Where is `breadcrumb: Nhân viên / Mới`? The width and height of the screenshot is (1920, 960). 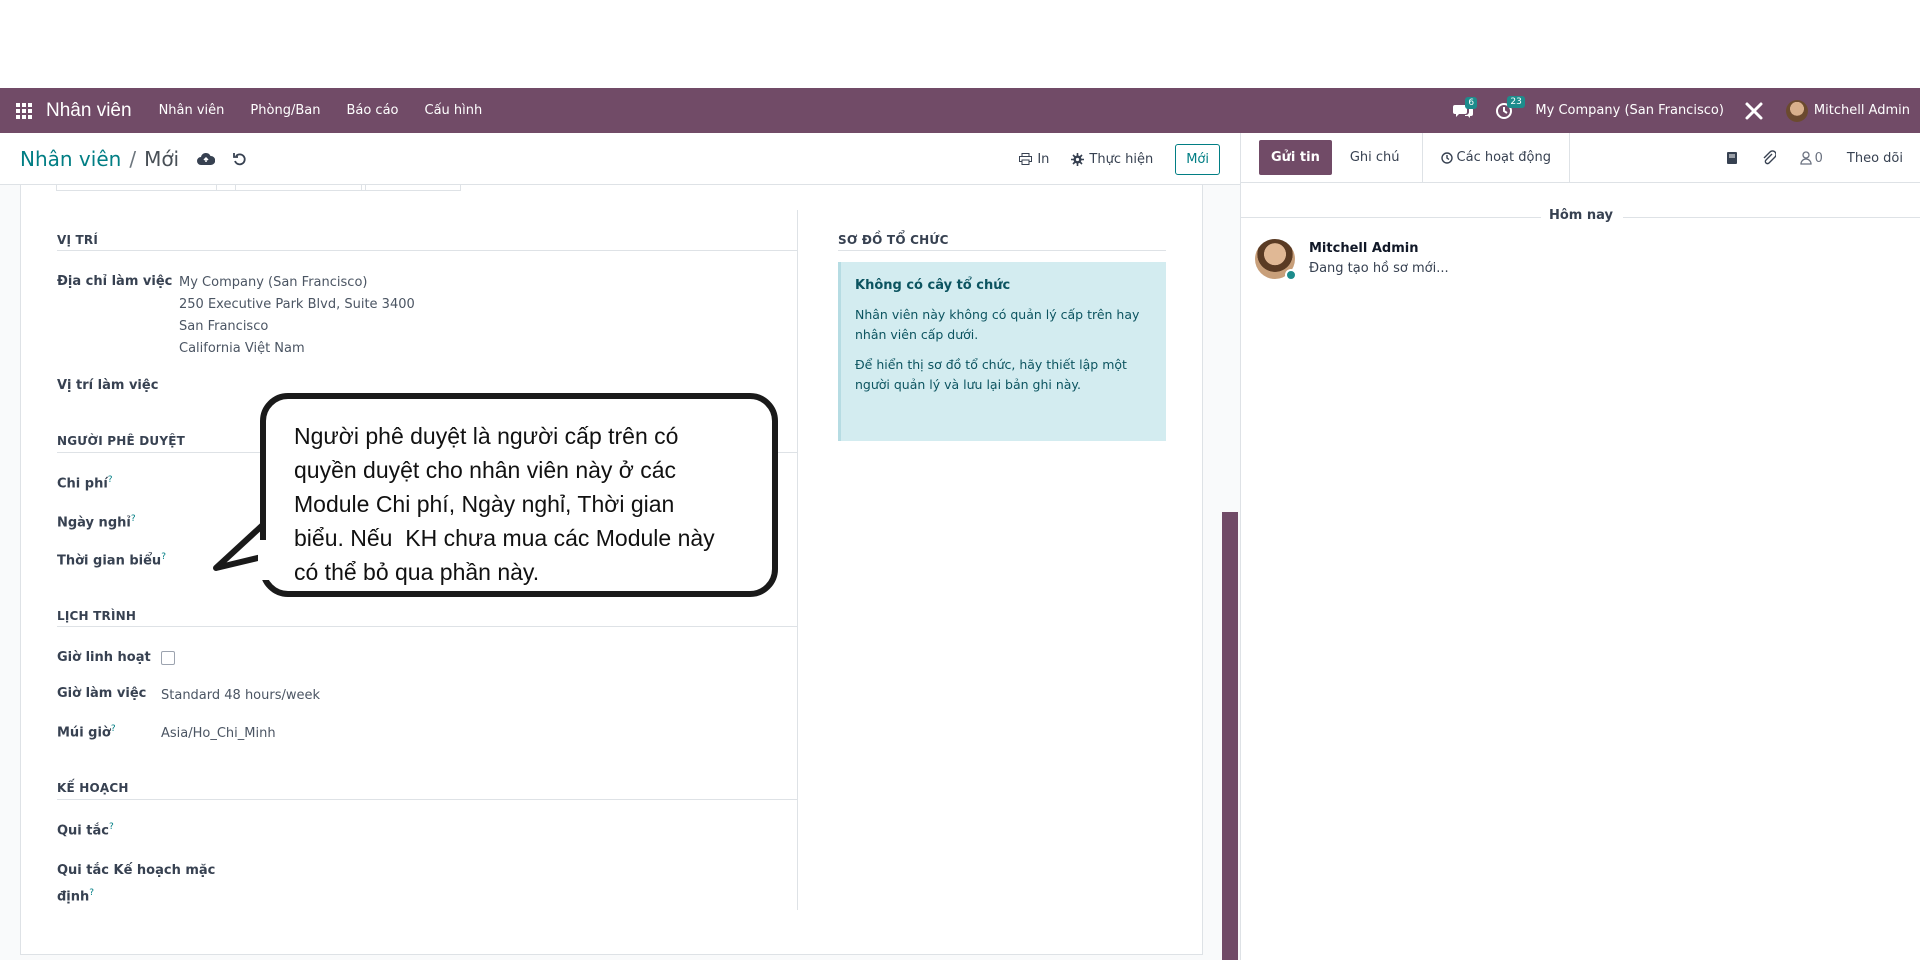
breadcrumb: Nhân viên / Mới is located at coordinates (99, 159).